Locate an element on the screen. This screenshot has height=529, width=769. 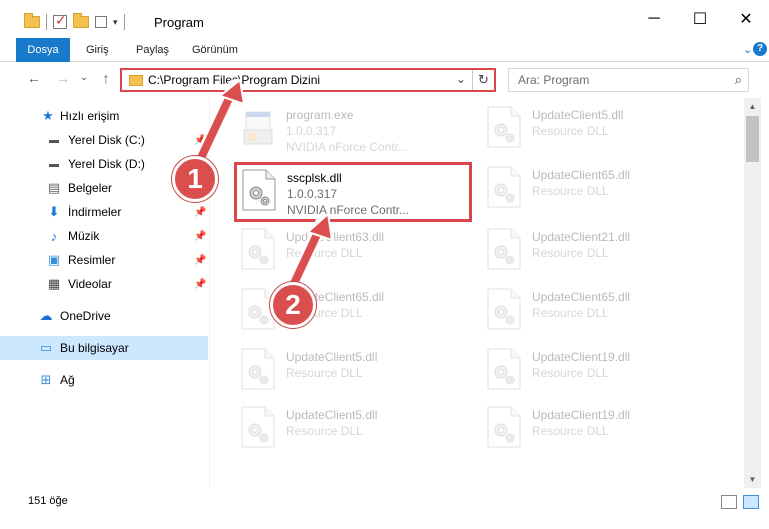
view-properties-icon is located at coordinates (101, 22).